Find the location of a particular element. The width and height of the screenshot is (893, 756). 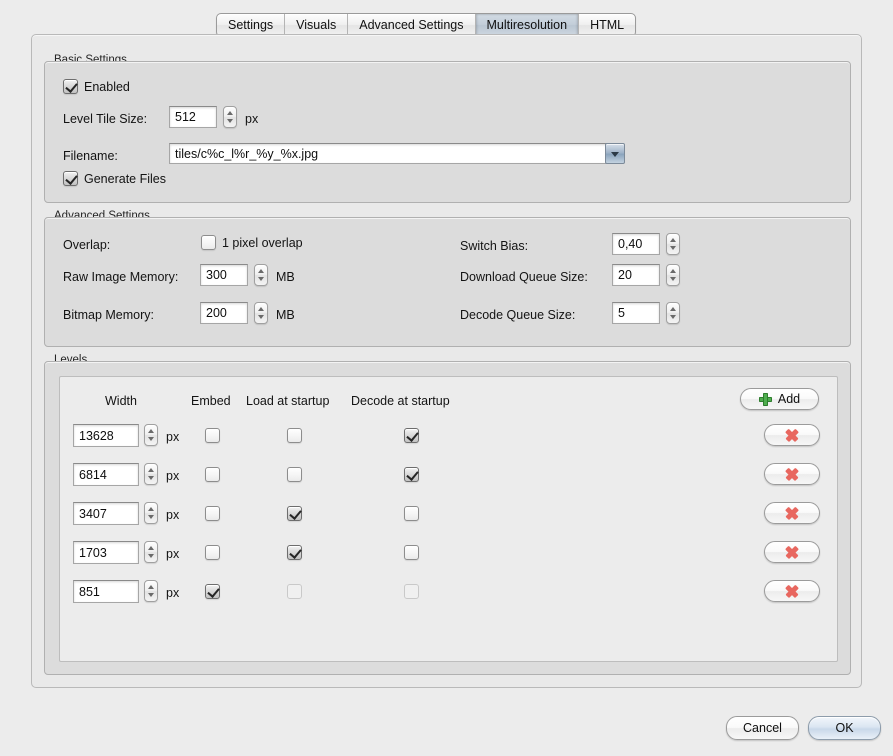

decode-queue-size-label: Decode Queue Size: is located at coordinates (518, 315).